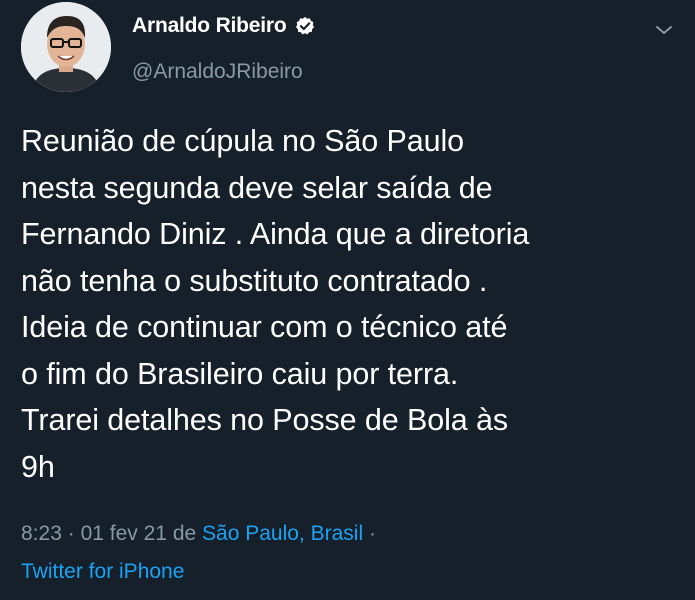 The width and height of the screenshot is (695, 600). Describe the element at coordinates (282, 533) in the screenshot. I see `tweet-location-link: São Paulo, Brasil` at that location.